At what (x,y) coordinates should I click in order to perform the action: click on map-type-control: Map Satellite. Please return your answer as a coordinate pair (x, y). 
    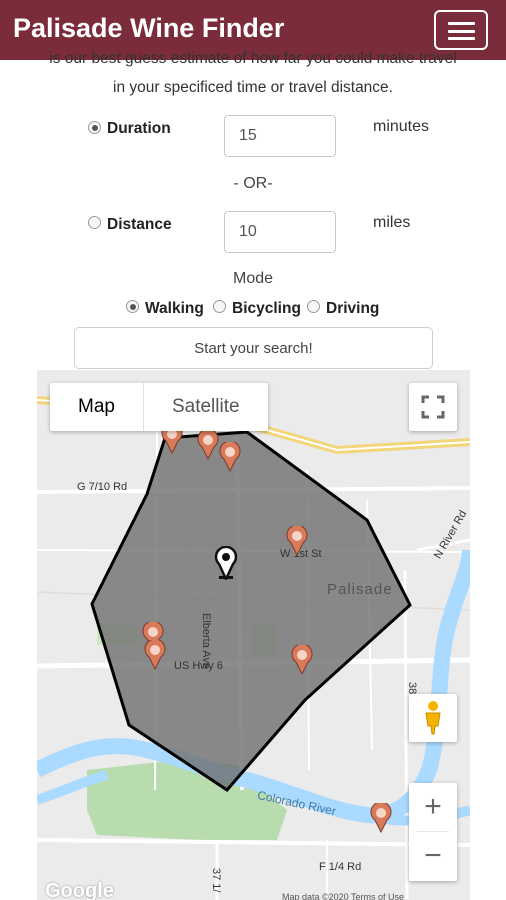
    Looking at the image, I should click on (159, 407).